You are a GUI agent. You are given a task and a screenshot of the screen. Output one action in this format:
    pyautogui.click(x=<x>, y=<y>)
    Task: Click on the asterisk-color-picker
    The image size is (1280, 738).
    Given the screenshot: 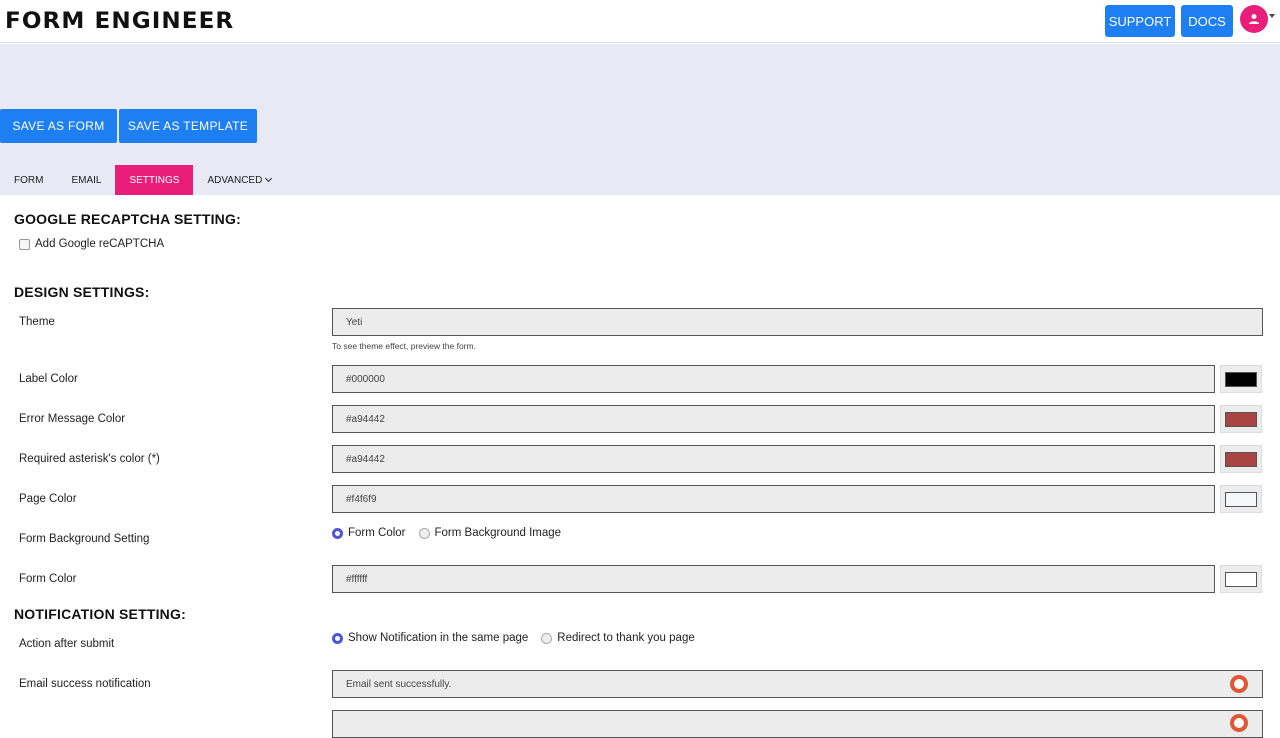 What is the action you would take?
    pyautogui.click(x=1241, y=459)
    